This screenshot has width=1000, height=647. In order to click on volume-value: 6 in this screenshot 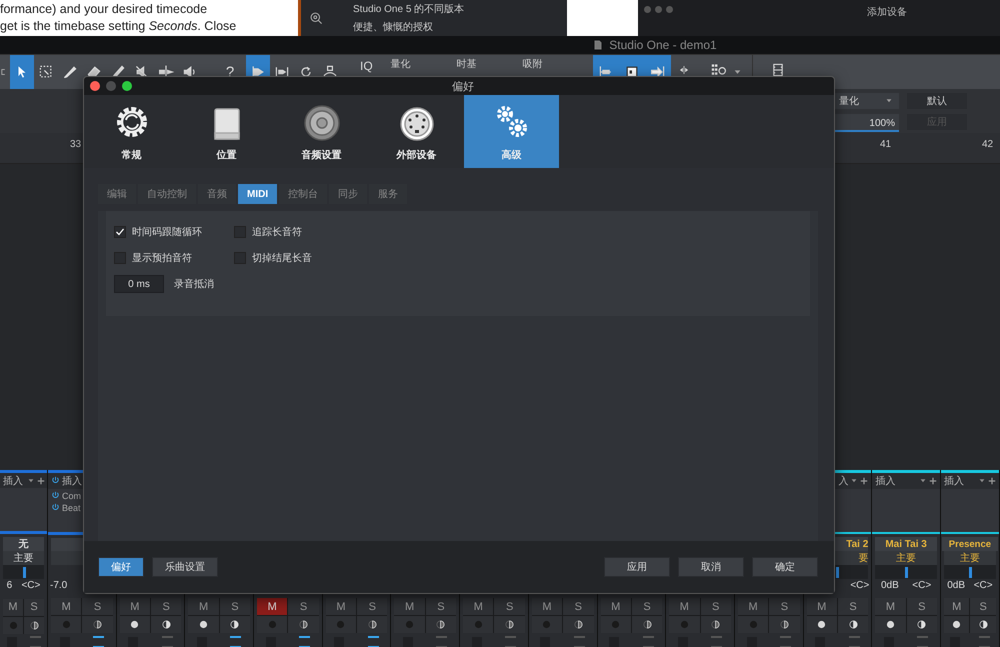, I will do `click(9, 586)`.